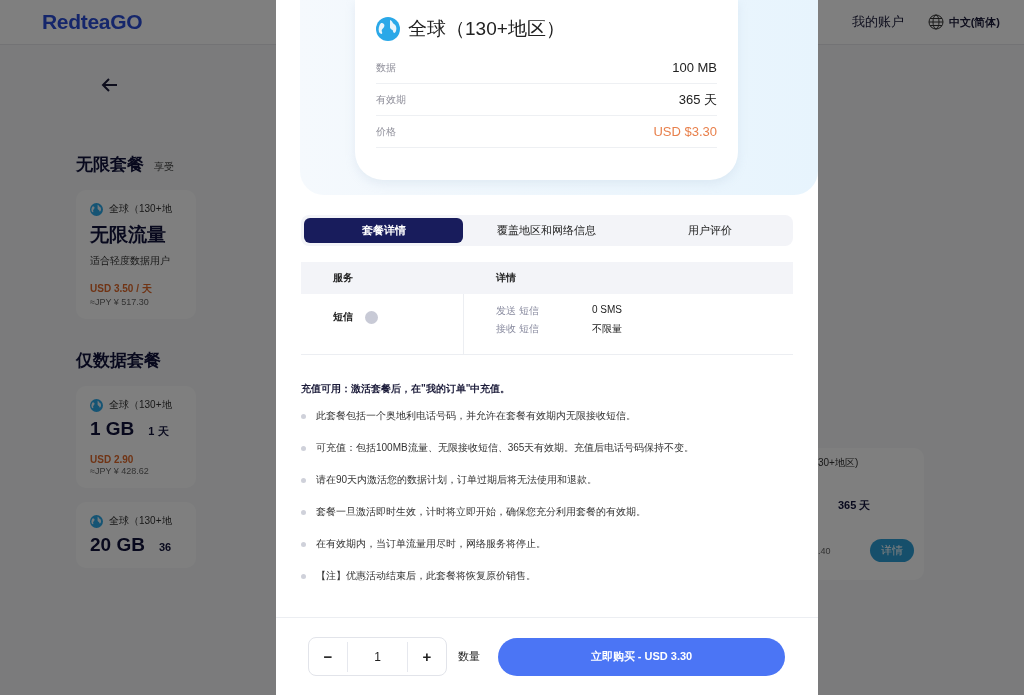  I want to click on detail-label: 发送 短信, so click(518, 311).